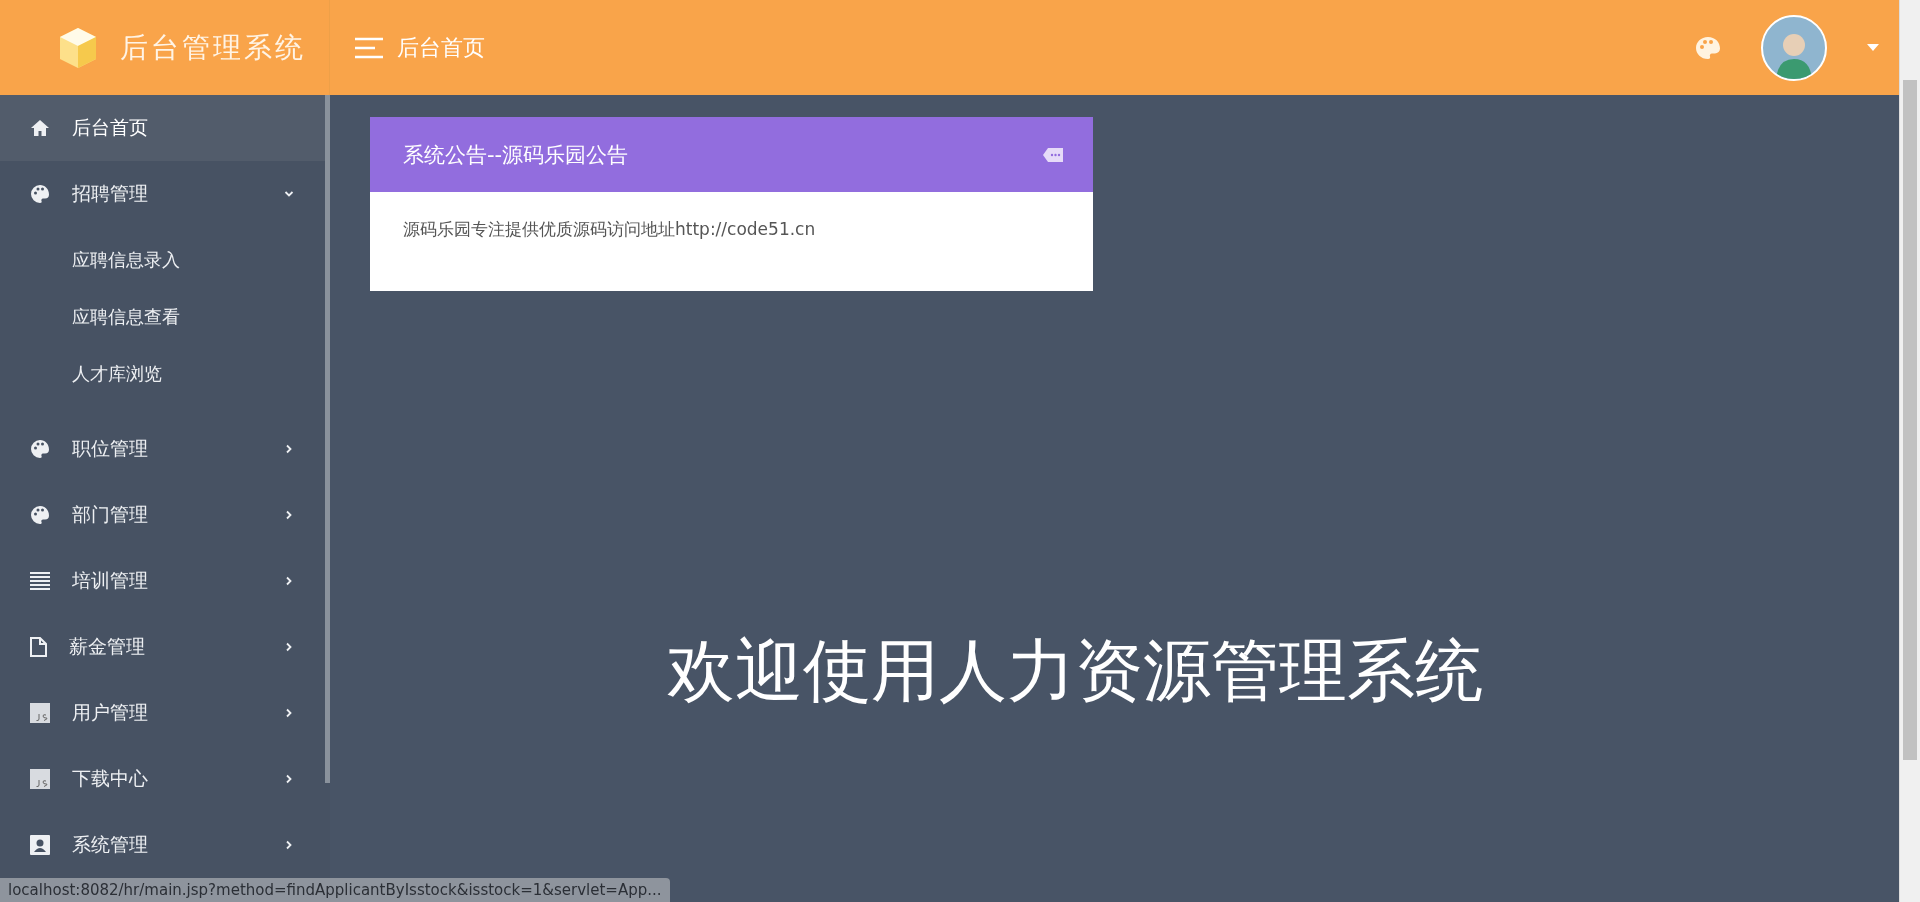 The height and width of the screenshot is (902, 1920). Describe the element at coordinates (38, 647) in the screenshot. I see `file-icon` at that location.